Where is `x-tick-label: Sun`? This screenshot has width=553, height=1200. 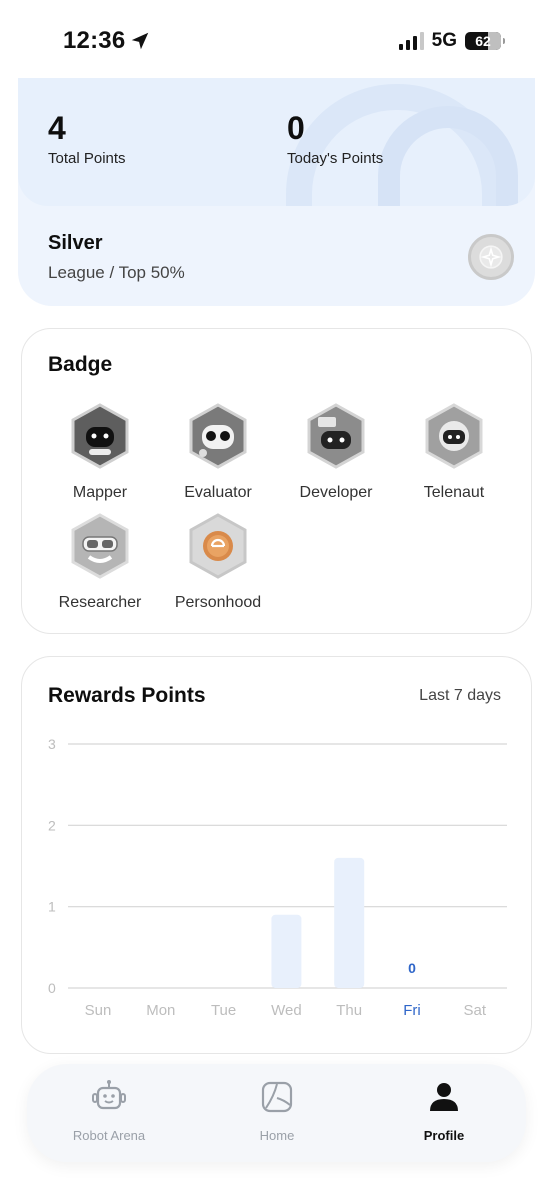
x-tick-label: Sun is located at coordinates (98, 1010).